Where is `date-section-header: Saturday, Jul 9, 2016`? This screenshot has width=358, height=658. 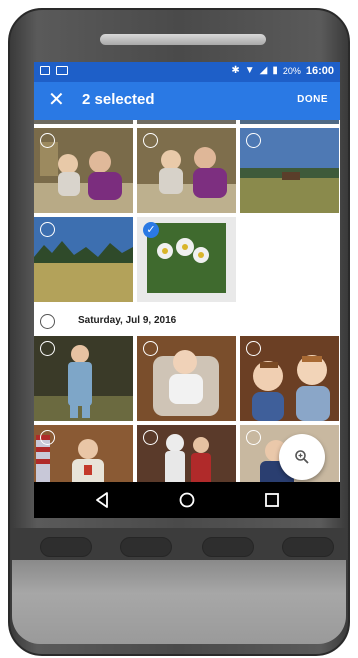 date-section-header: Saturday, Jul 9, 2016 is located at coordinates (187, 321).